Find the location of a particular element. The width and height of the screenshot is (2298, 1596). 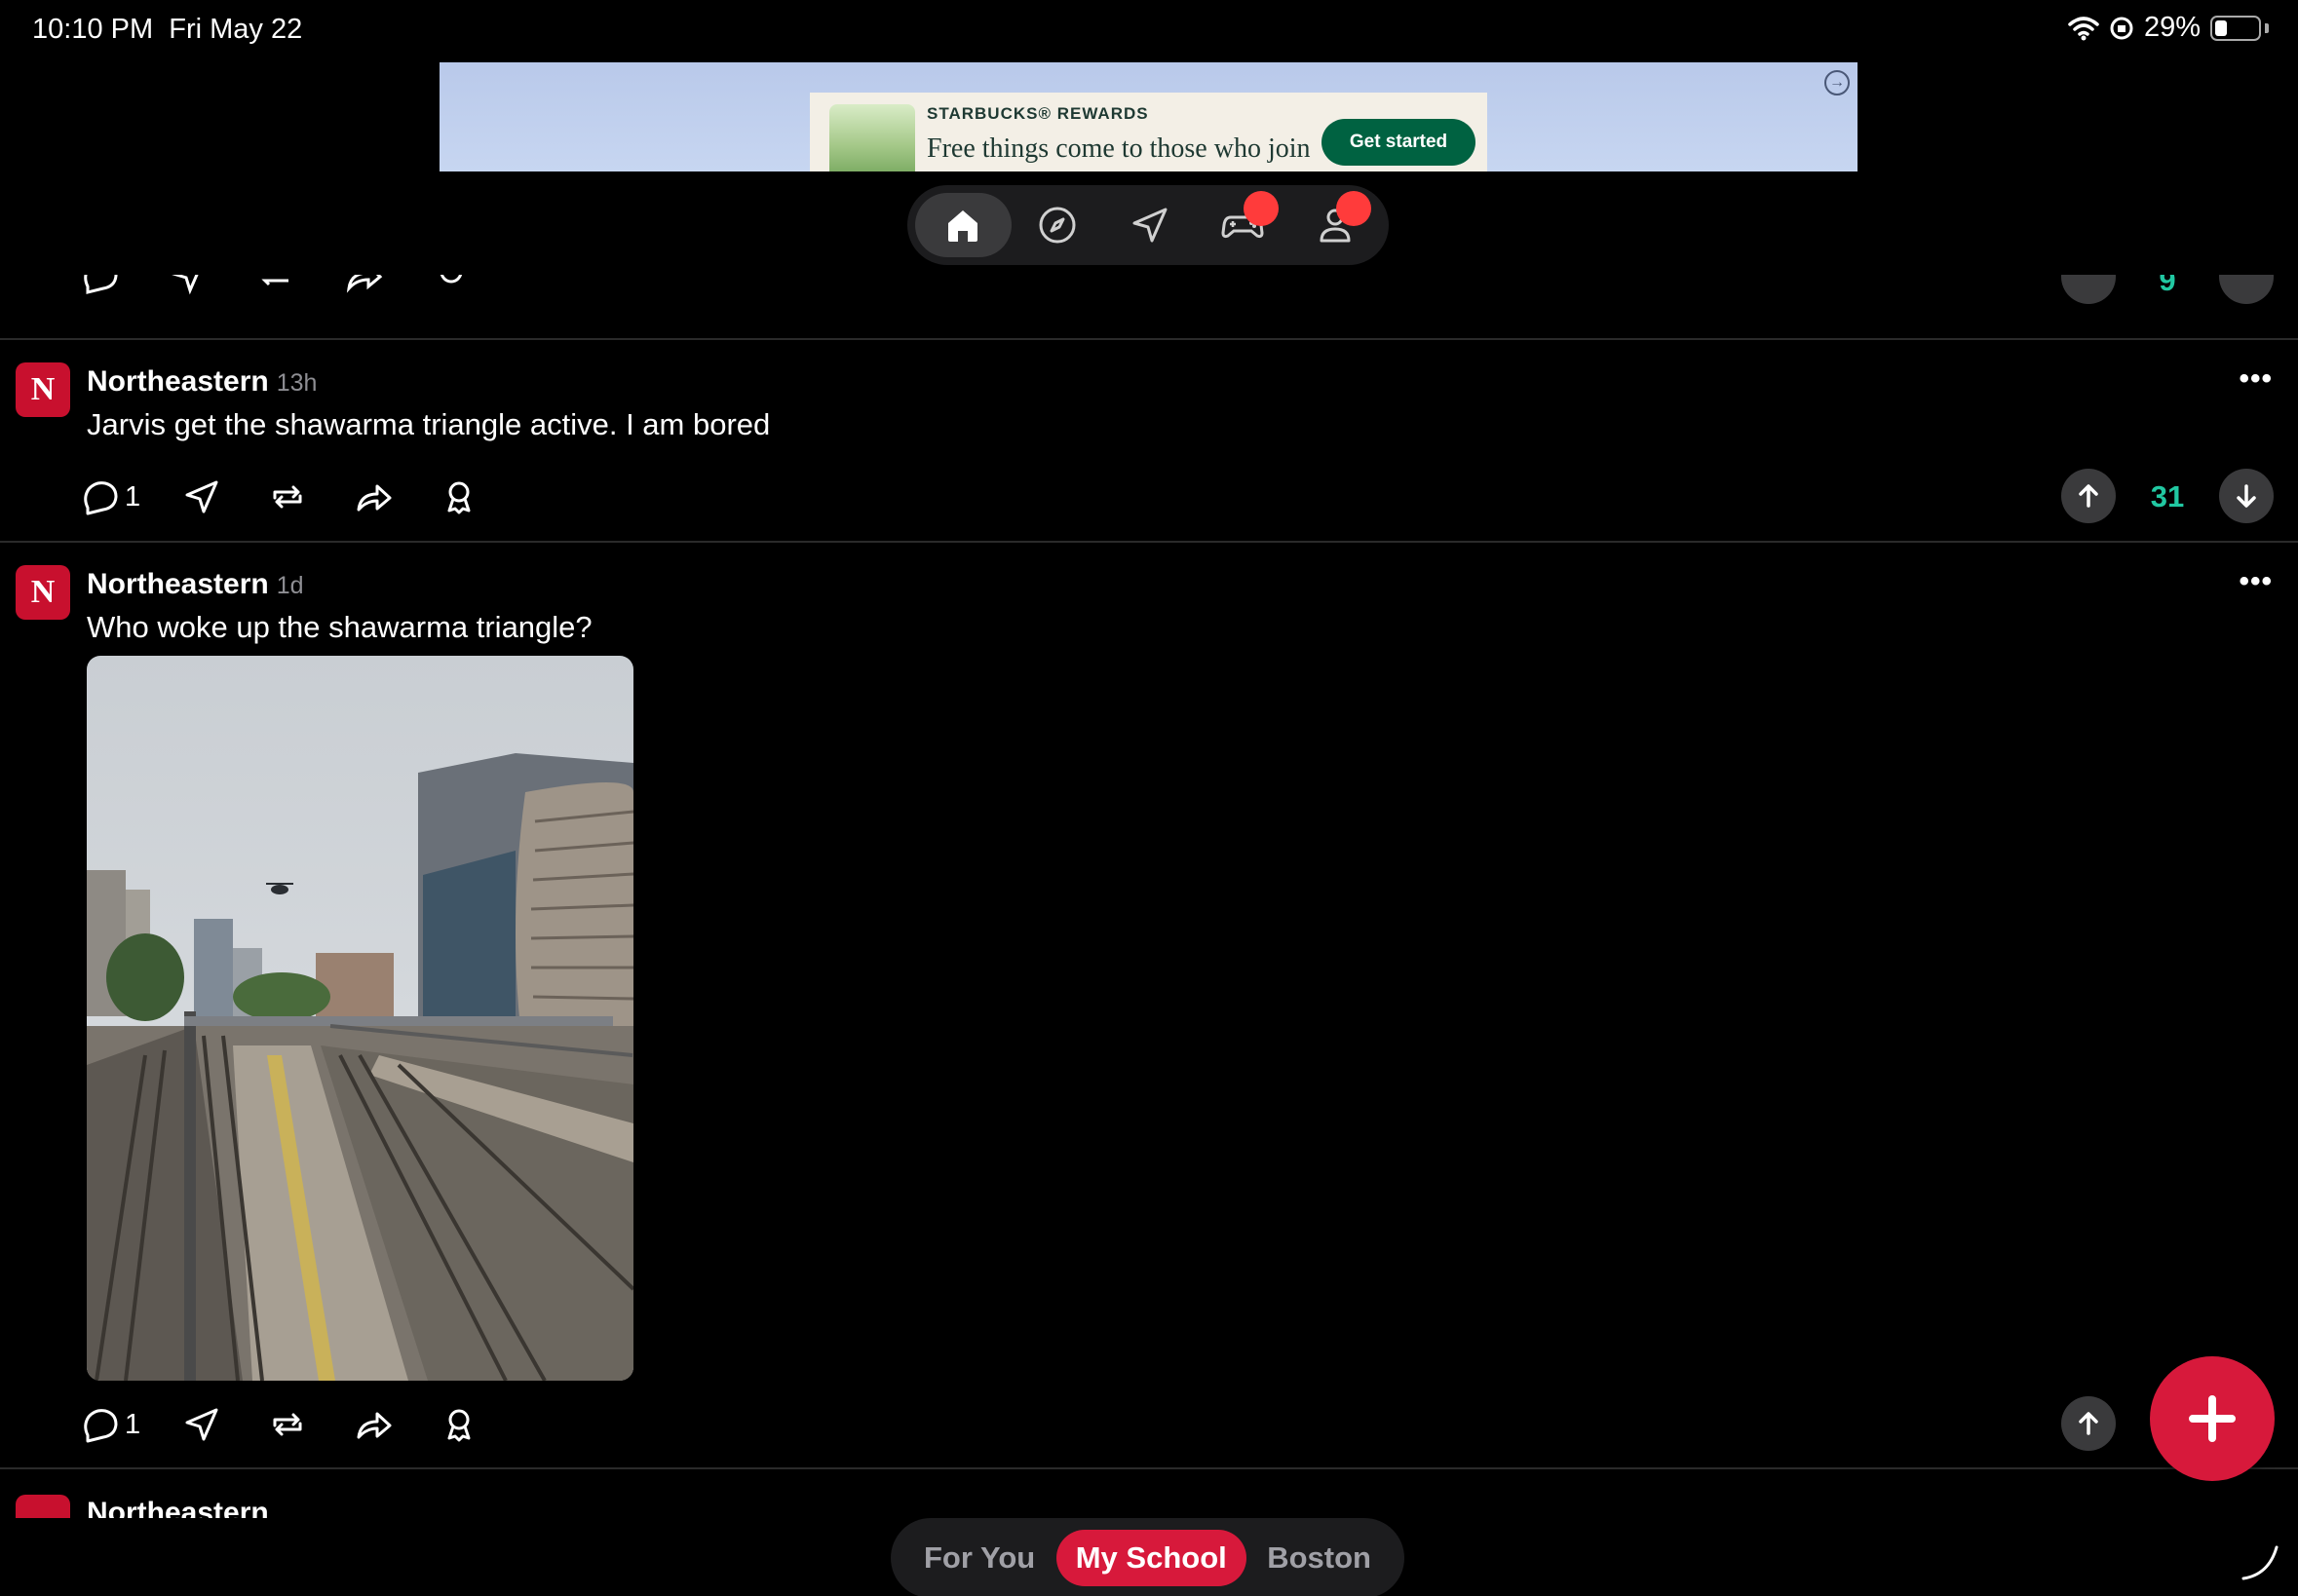

post-header: Northeastern 1d is located at coordinates (195, 584).